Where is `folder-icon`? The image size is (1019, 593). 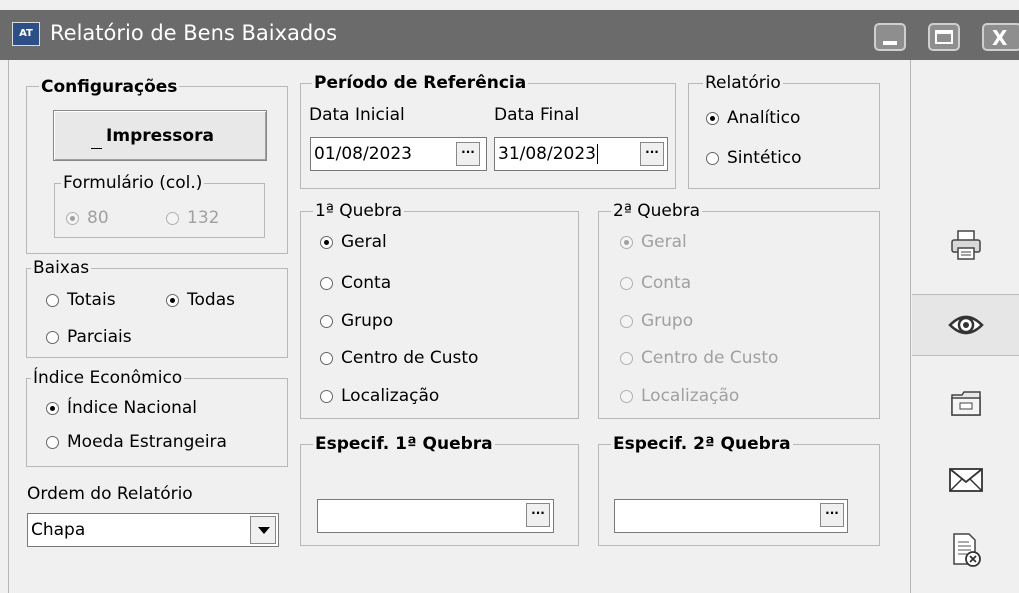
folder-icon is located at coordinates (965, 403).